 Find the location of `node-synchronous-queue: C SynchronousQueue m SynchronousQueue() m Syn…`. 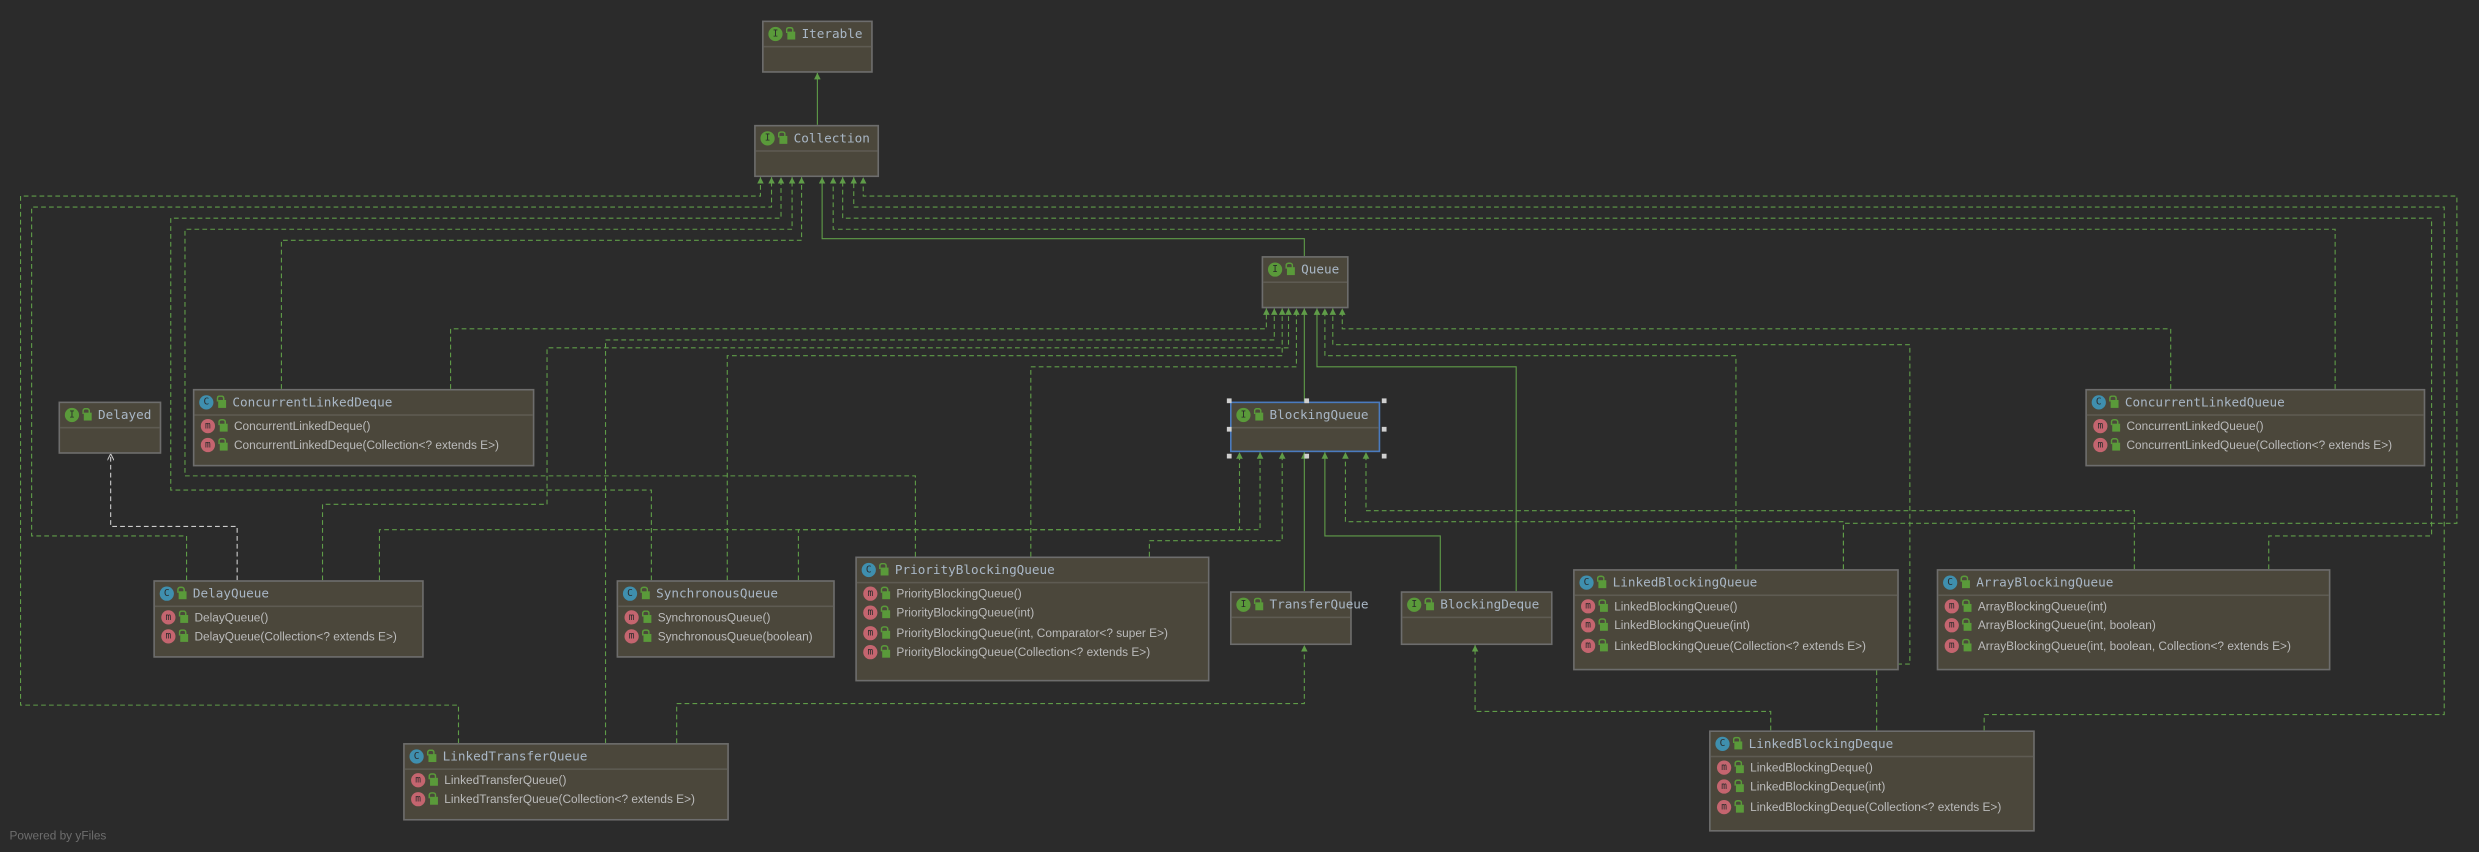

node-synchronous-queue: C SynchronousQueue m SynchronousQueue() m Syn… is located at coordinates (725, 619).